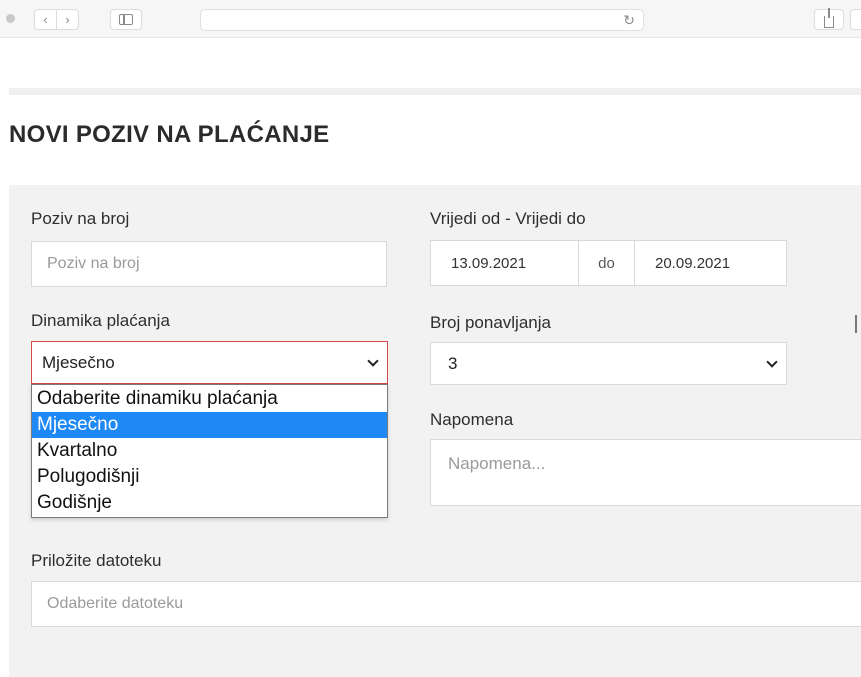 Image resolution: width=861 pixels, height=677 pixels. Describe the element at coordinates (435, 91) in the screenshot. I see `page-top-divider` at that location.